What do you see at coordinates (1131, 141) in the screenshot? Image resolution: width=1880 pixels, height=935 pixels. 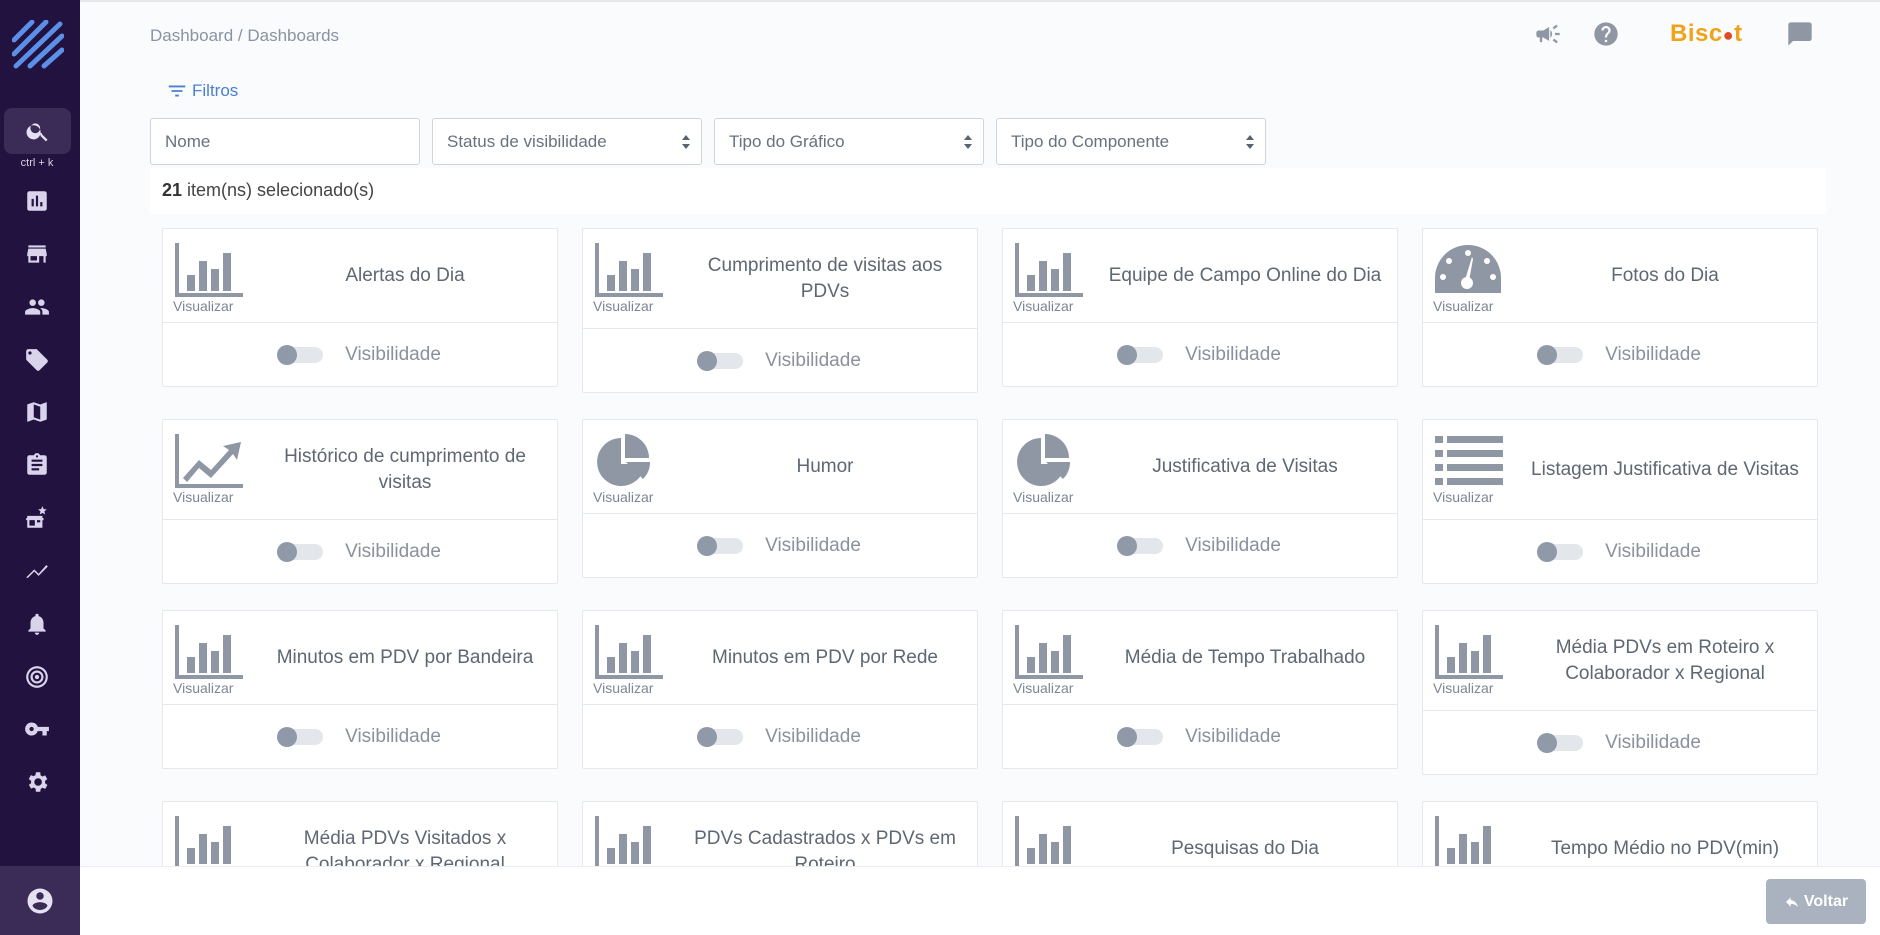 I see `component-type-select: Tipo do Componente` at bounding box center [1131, 141].